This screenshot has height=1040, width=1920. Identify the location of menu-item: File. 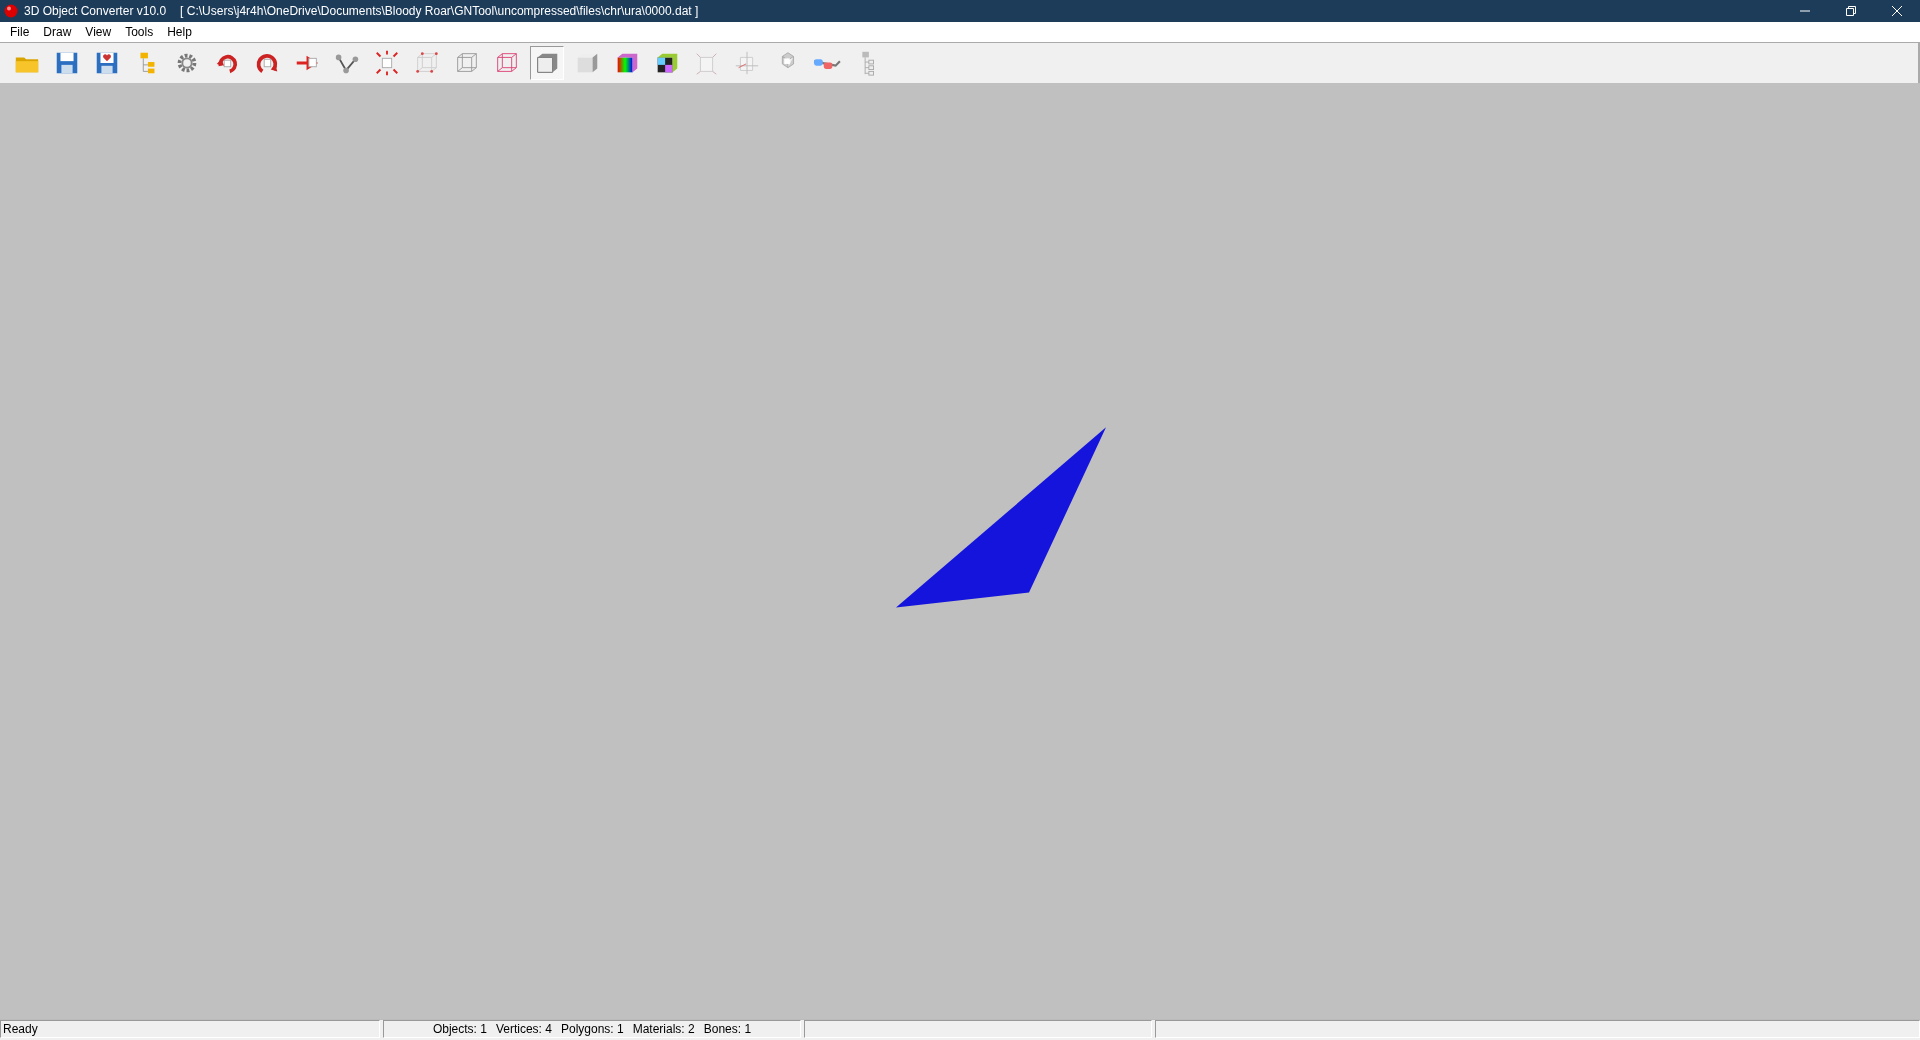
(20, 32).